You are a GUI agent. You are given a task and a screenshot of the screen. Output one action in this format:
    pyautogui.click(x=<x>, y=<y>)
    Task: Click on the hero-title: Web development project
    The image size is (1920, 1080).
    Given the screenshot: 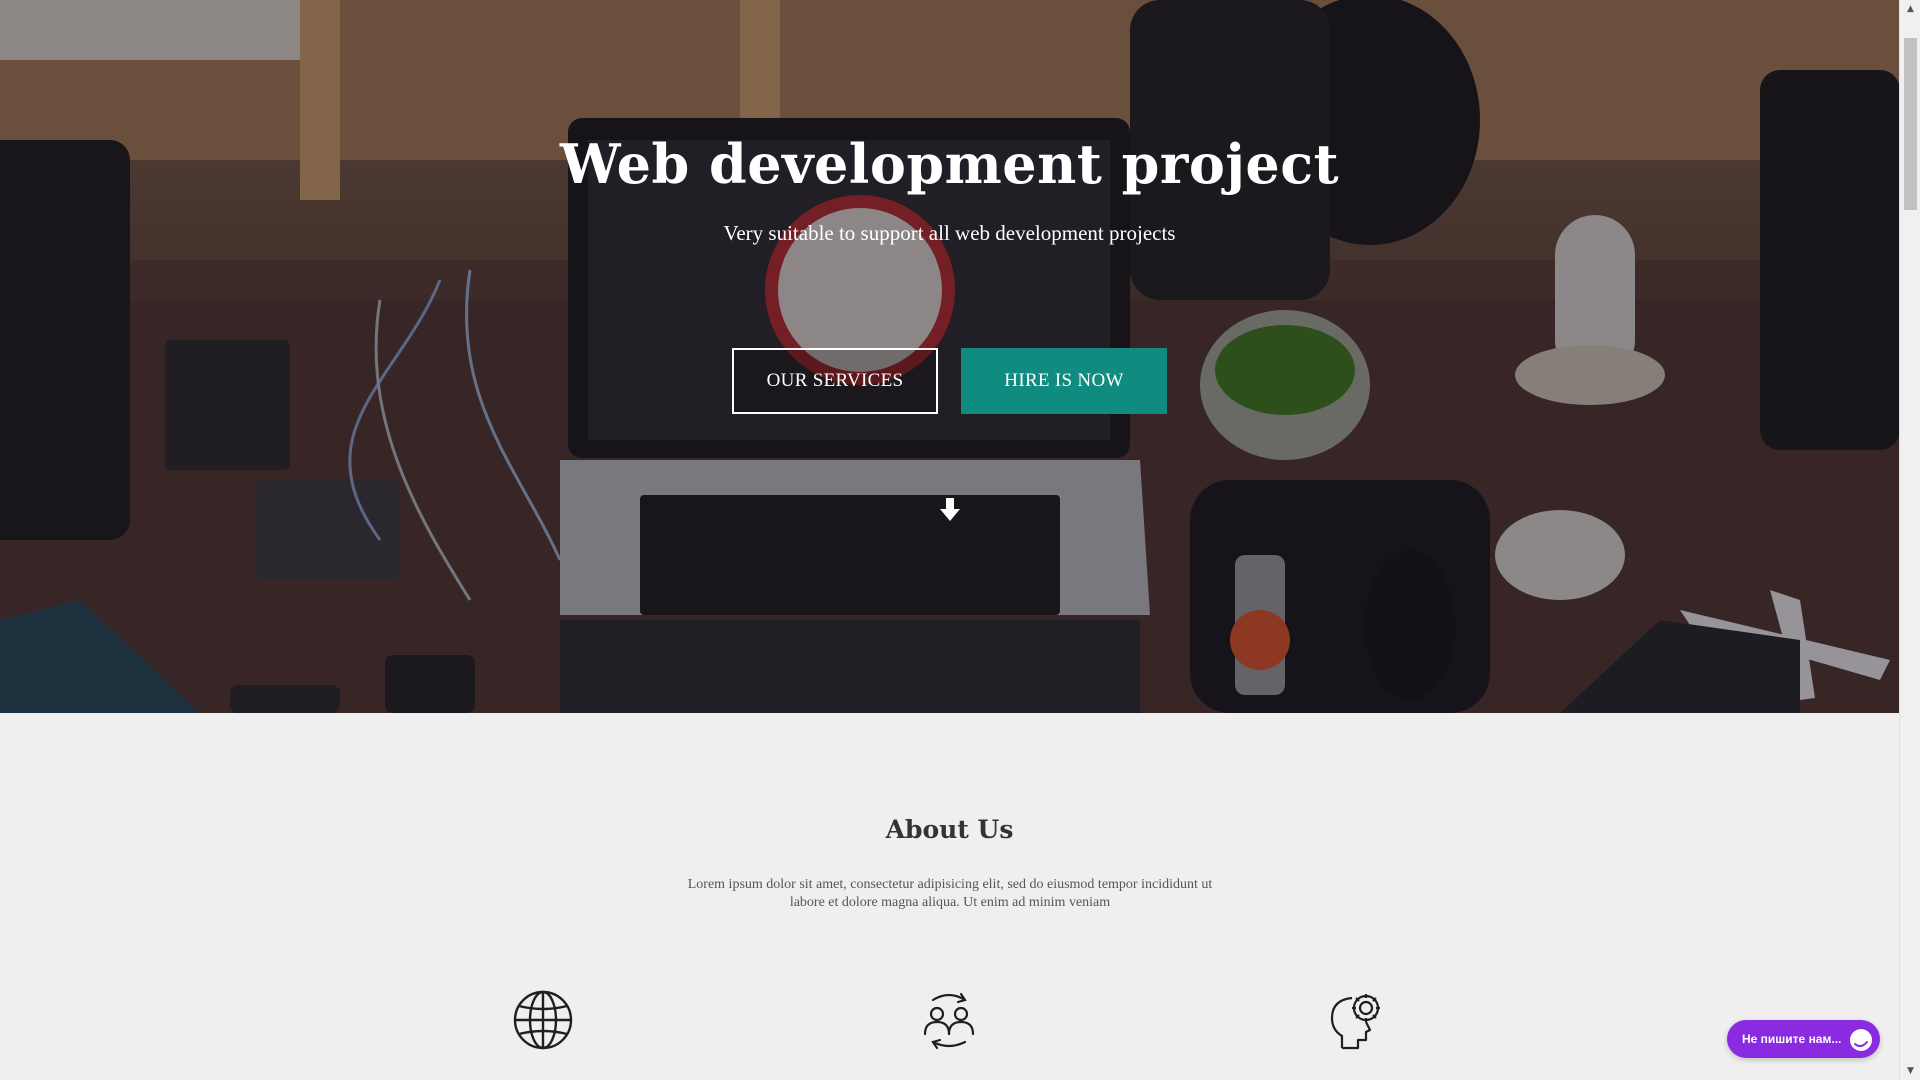 What is the action you would take?
    pyautogui.click(x=949, y=164)
    